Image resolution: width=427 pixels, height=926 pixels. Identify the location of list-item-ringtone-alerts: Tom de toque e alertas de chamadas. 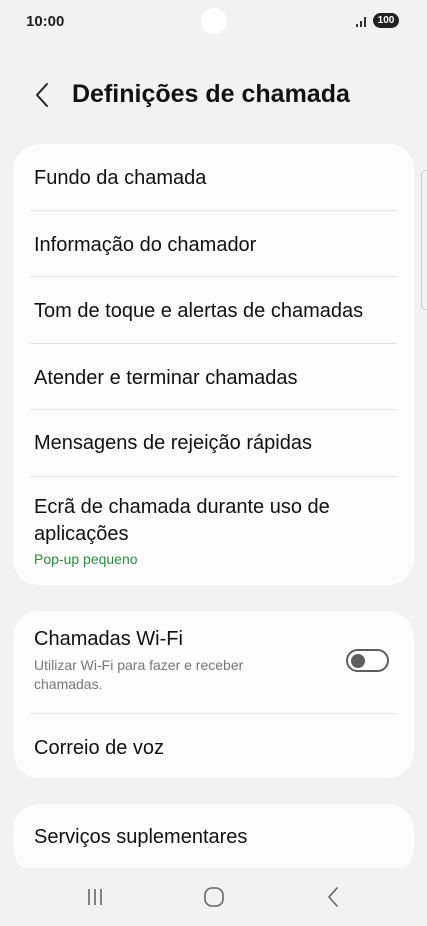
(213, 310).